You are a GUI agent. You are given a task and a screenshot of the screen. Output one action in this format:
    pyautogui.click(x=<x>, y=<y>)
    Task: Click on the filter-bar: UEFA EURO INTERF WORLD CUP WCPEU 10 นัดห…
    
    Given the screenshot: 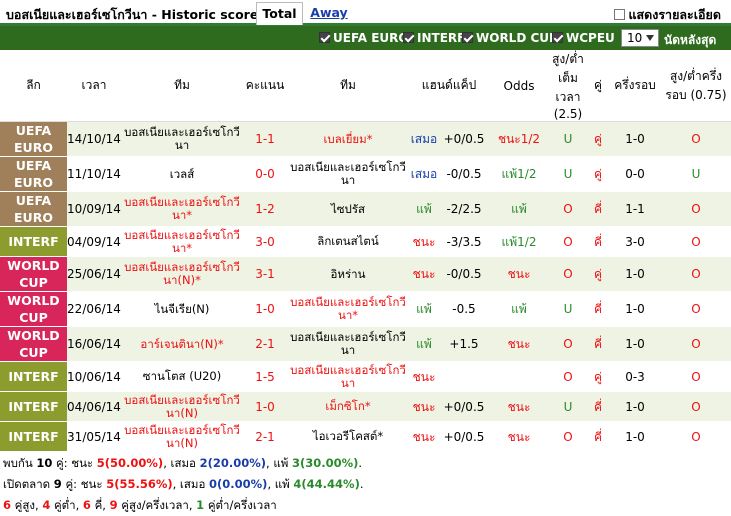 What is the action you would take?
    pyautogui.click(x=365, y=38)
    